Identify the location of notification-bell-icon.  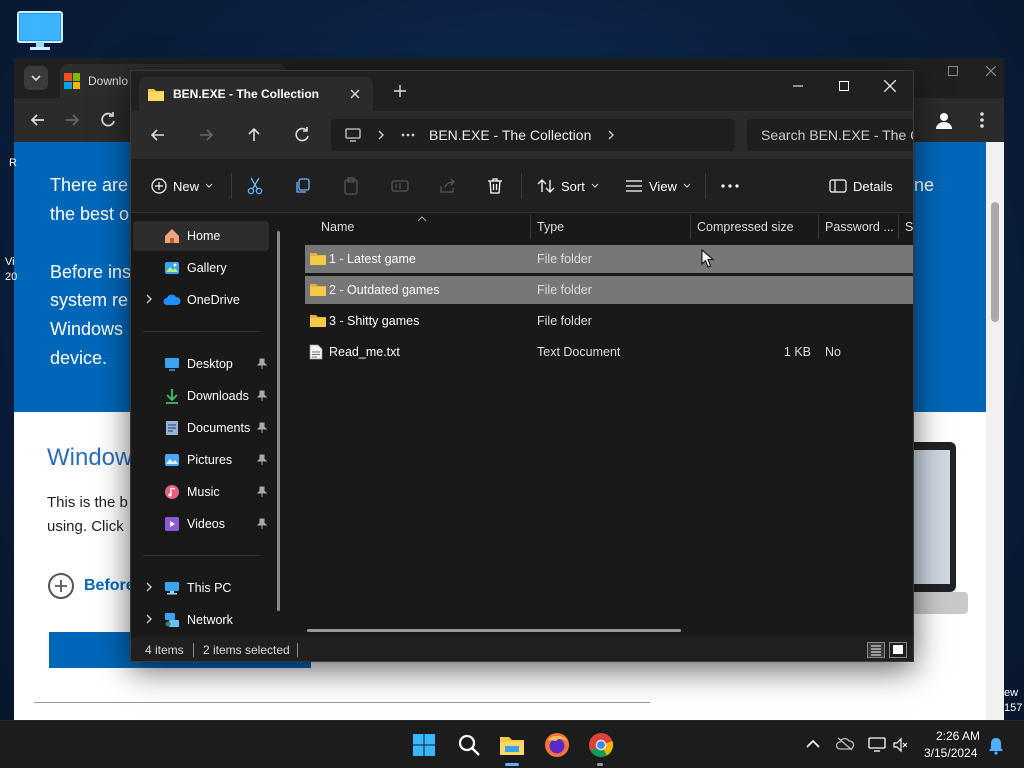
(996, 746).